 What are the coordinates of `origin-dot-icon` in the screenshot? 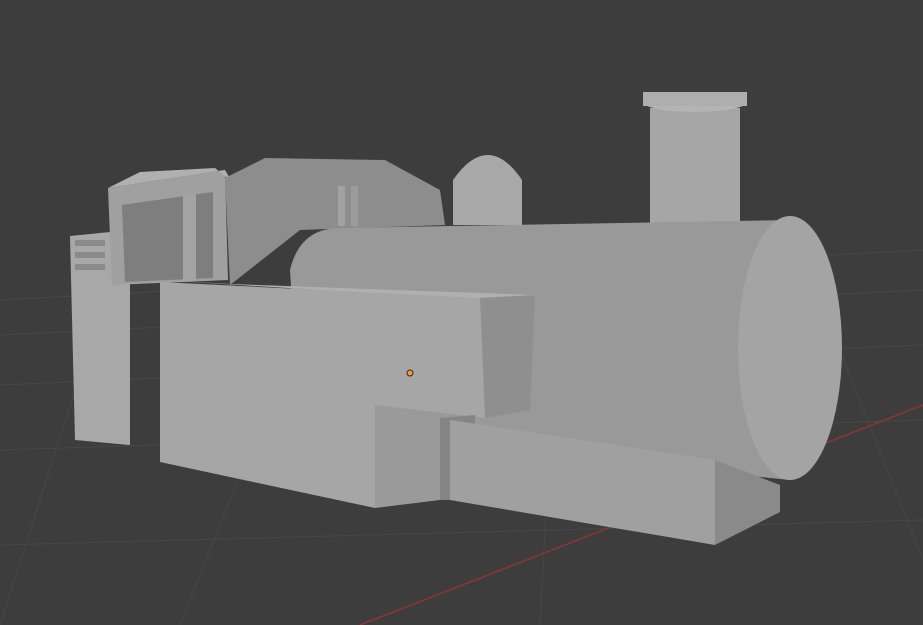 It's located at (410, 373).